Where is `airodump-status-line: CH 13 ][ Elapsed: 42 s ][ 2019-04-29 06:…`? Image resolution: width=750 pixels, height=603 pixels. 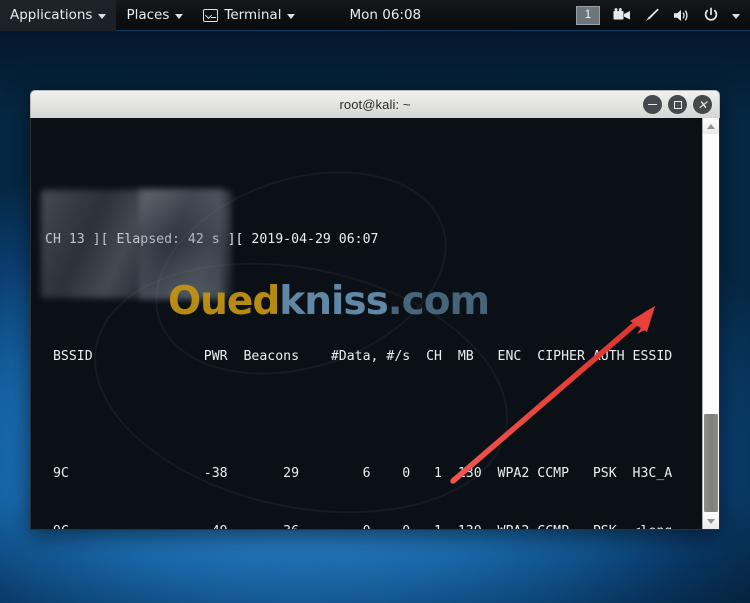
airodump-status-line: CH 13 ][ Elapsed: 42 s ][ 2019-04-29 06:… is located at coordinates (212, 239).